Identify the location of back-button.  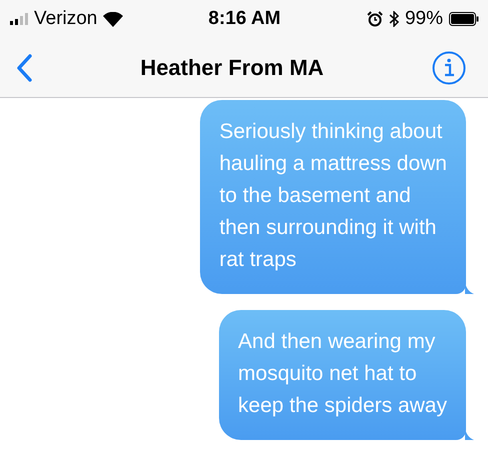
(24, 68).